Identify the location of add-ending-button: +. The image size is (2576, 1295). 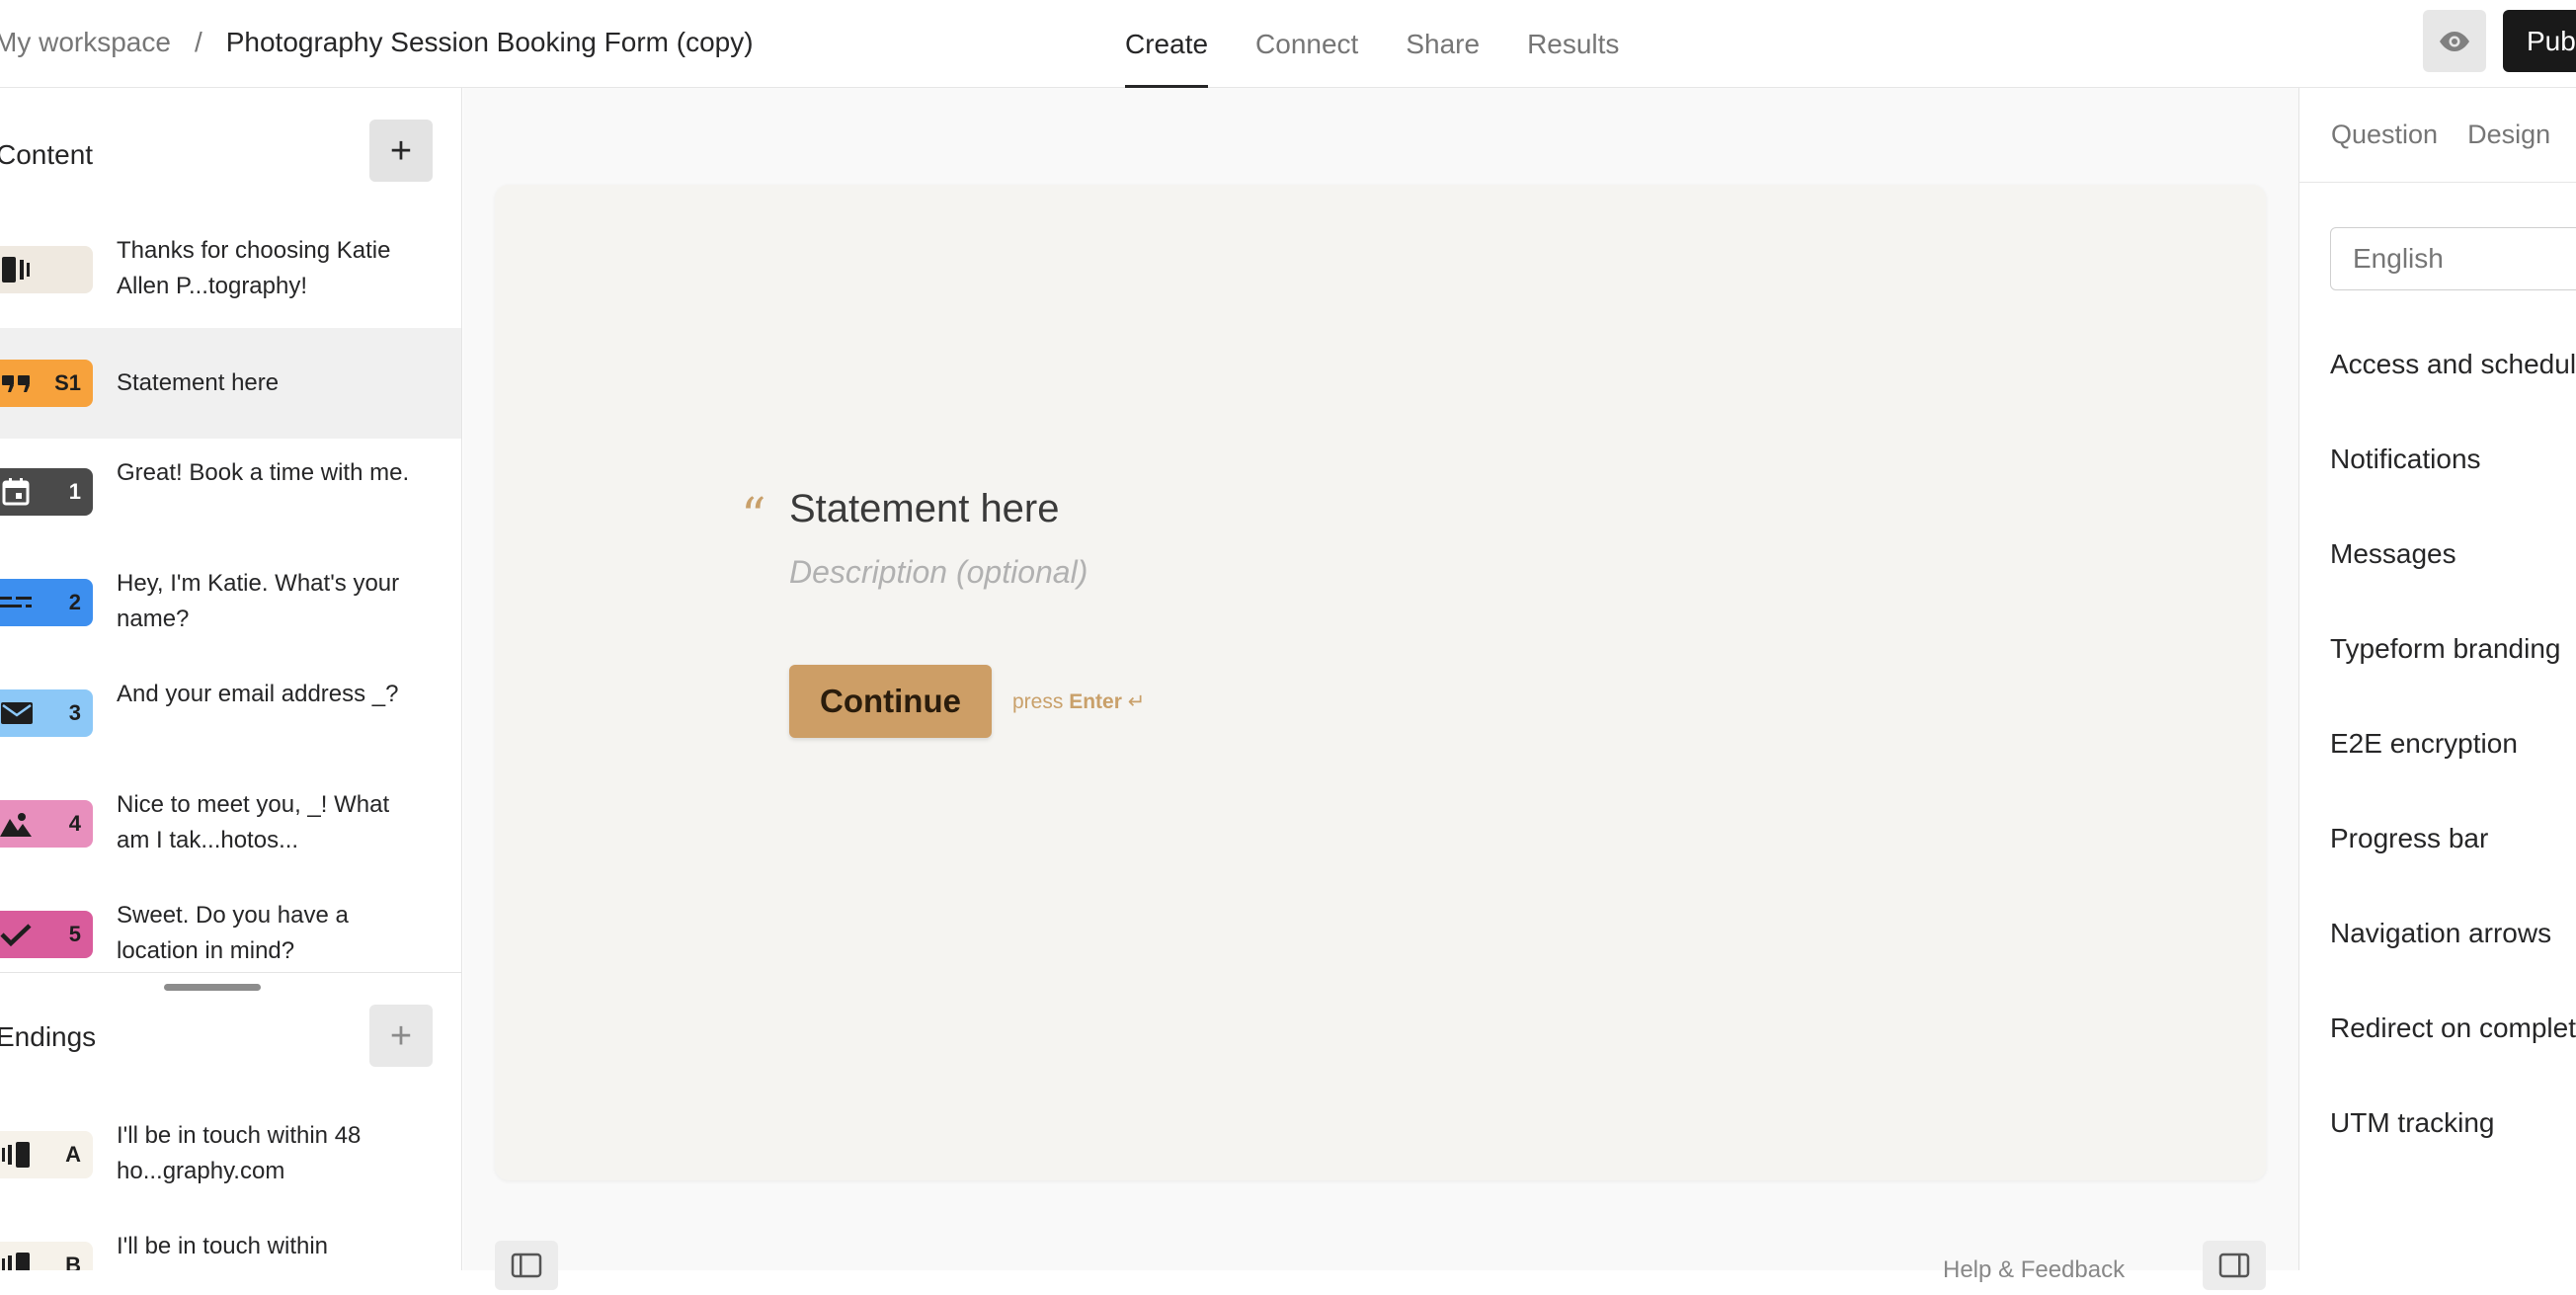
(401, 1036).